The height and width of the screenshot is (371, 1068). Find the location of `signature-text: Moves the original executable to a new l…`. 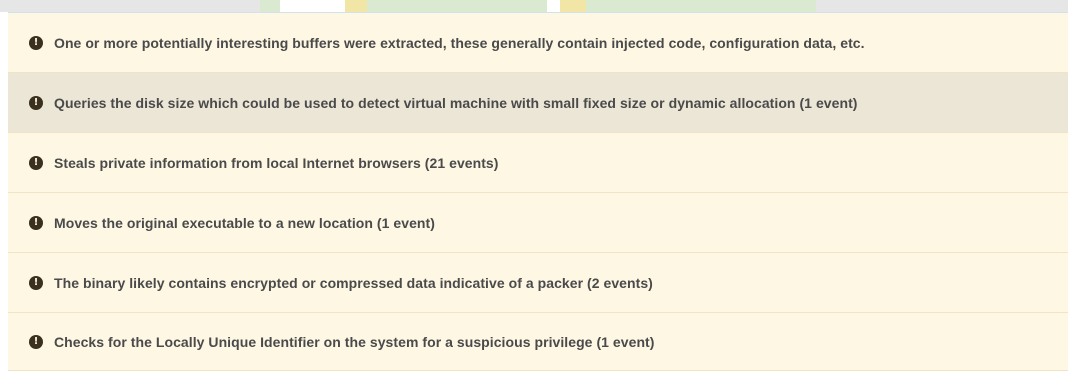

signature-text: Moves the original executable to a new l… is located at coordinates (244, 222).